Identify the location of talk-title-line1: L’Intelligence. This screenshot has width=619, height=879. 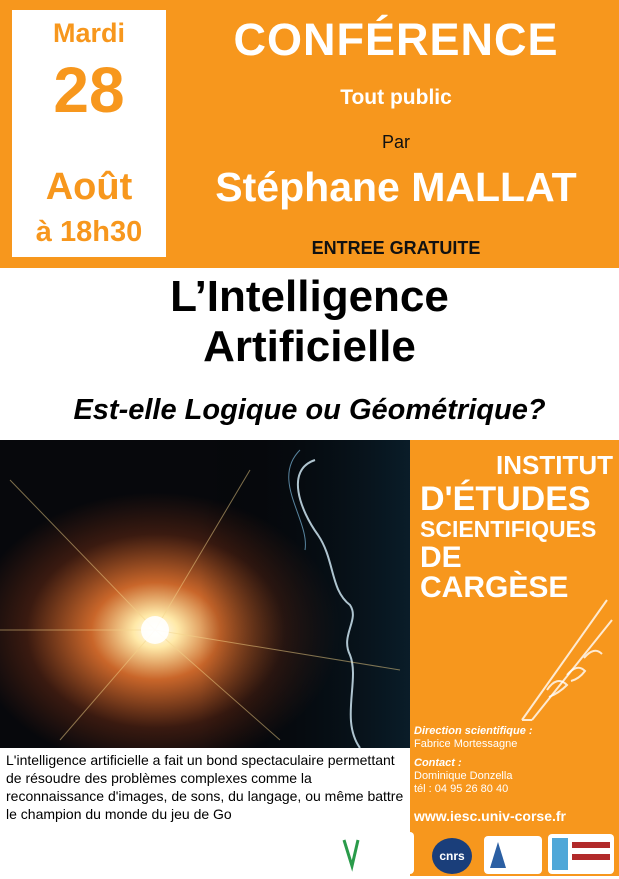
(309, 296).